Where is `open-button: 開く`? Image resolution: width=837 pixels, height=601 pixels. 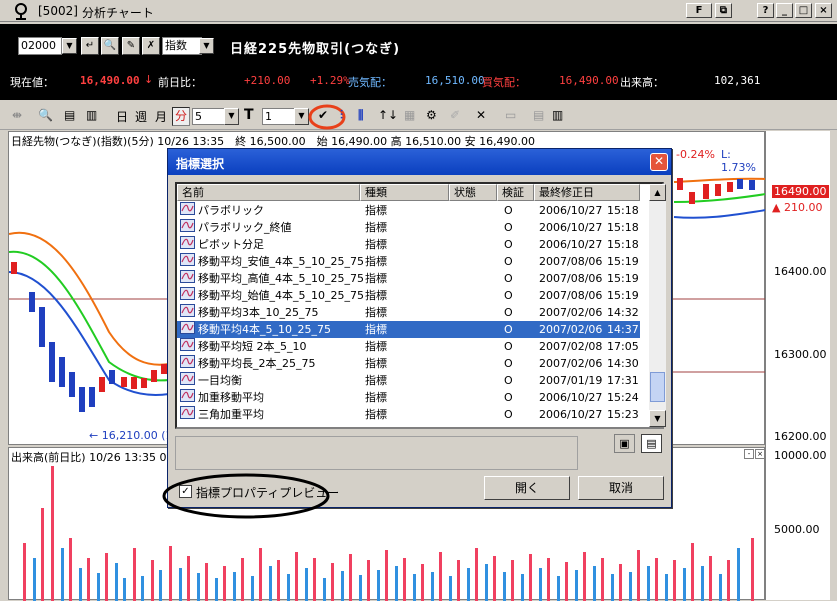
open-button: 開く is located at coordinates (527, 488).